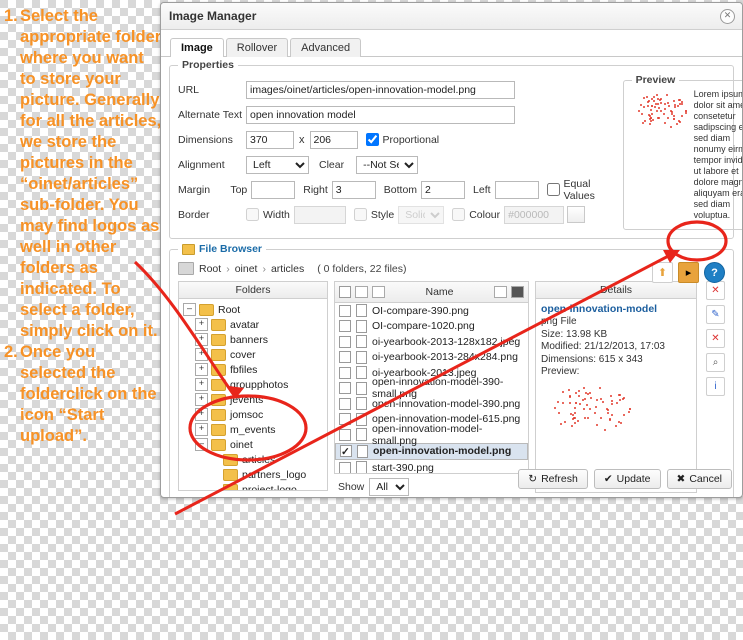  What do you see at coordinates (431, 435) in the screenshot?
I see `file-row: open-innovation-model-small.png` at bounding box center [431, 435].